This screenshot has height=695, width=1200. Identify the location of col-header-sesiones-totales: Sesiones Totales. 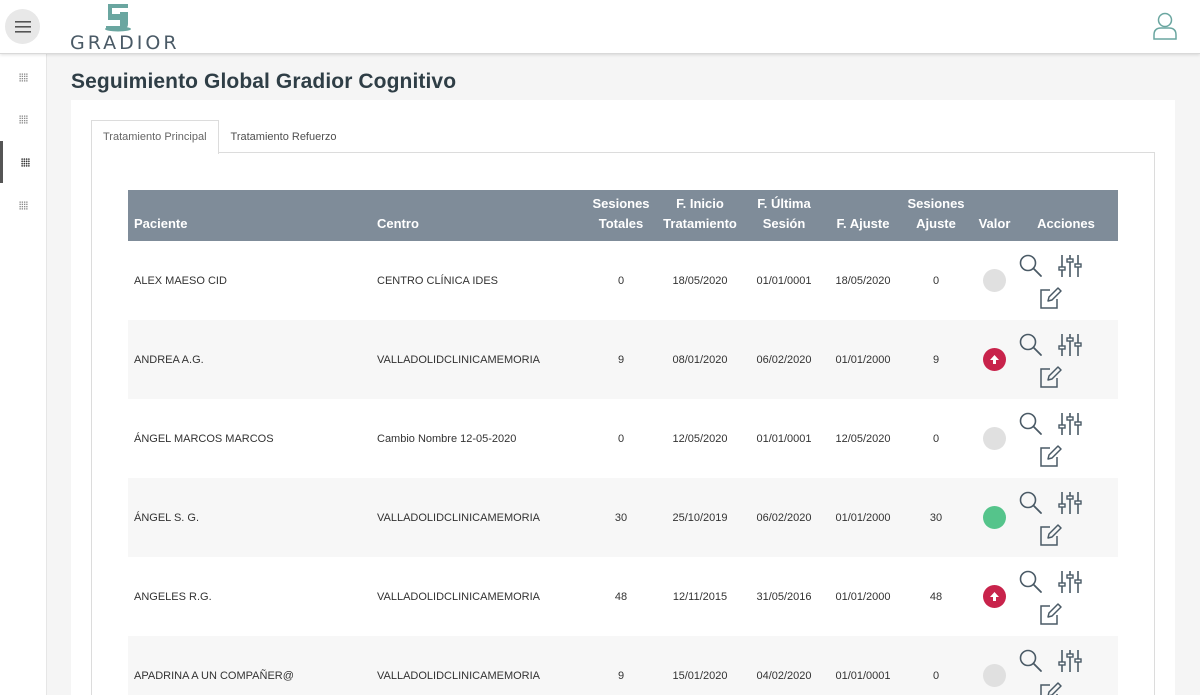
(621, 215).